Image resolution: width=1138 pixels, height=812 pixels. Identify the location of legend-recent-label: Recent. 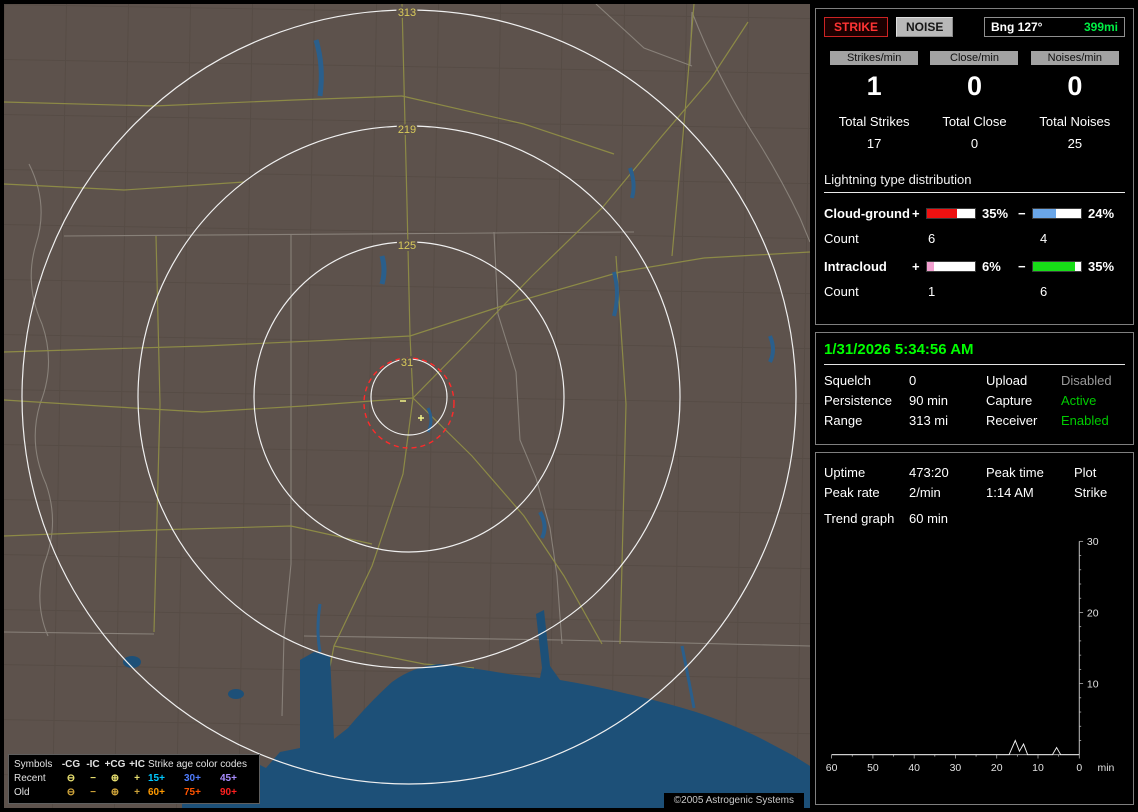
(30, 778).